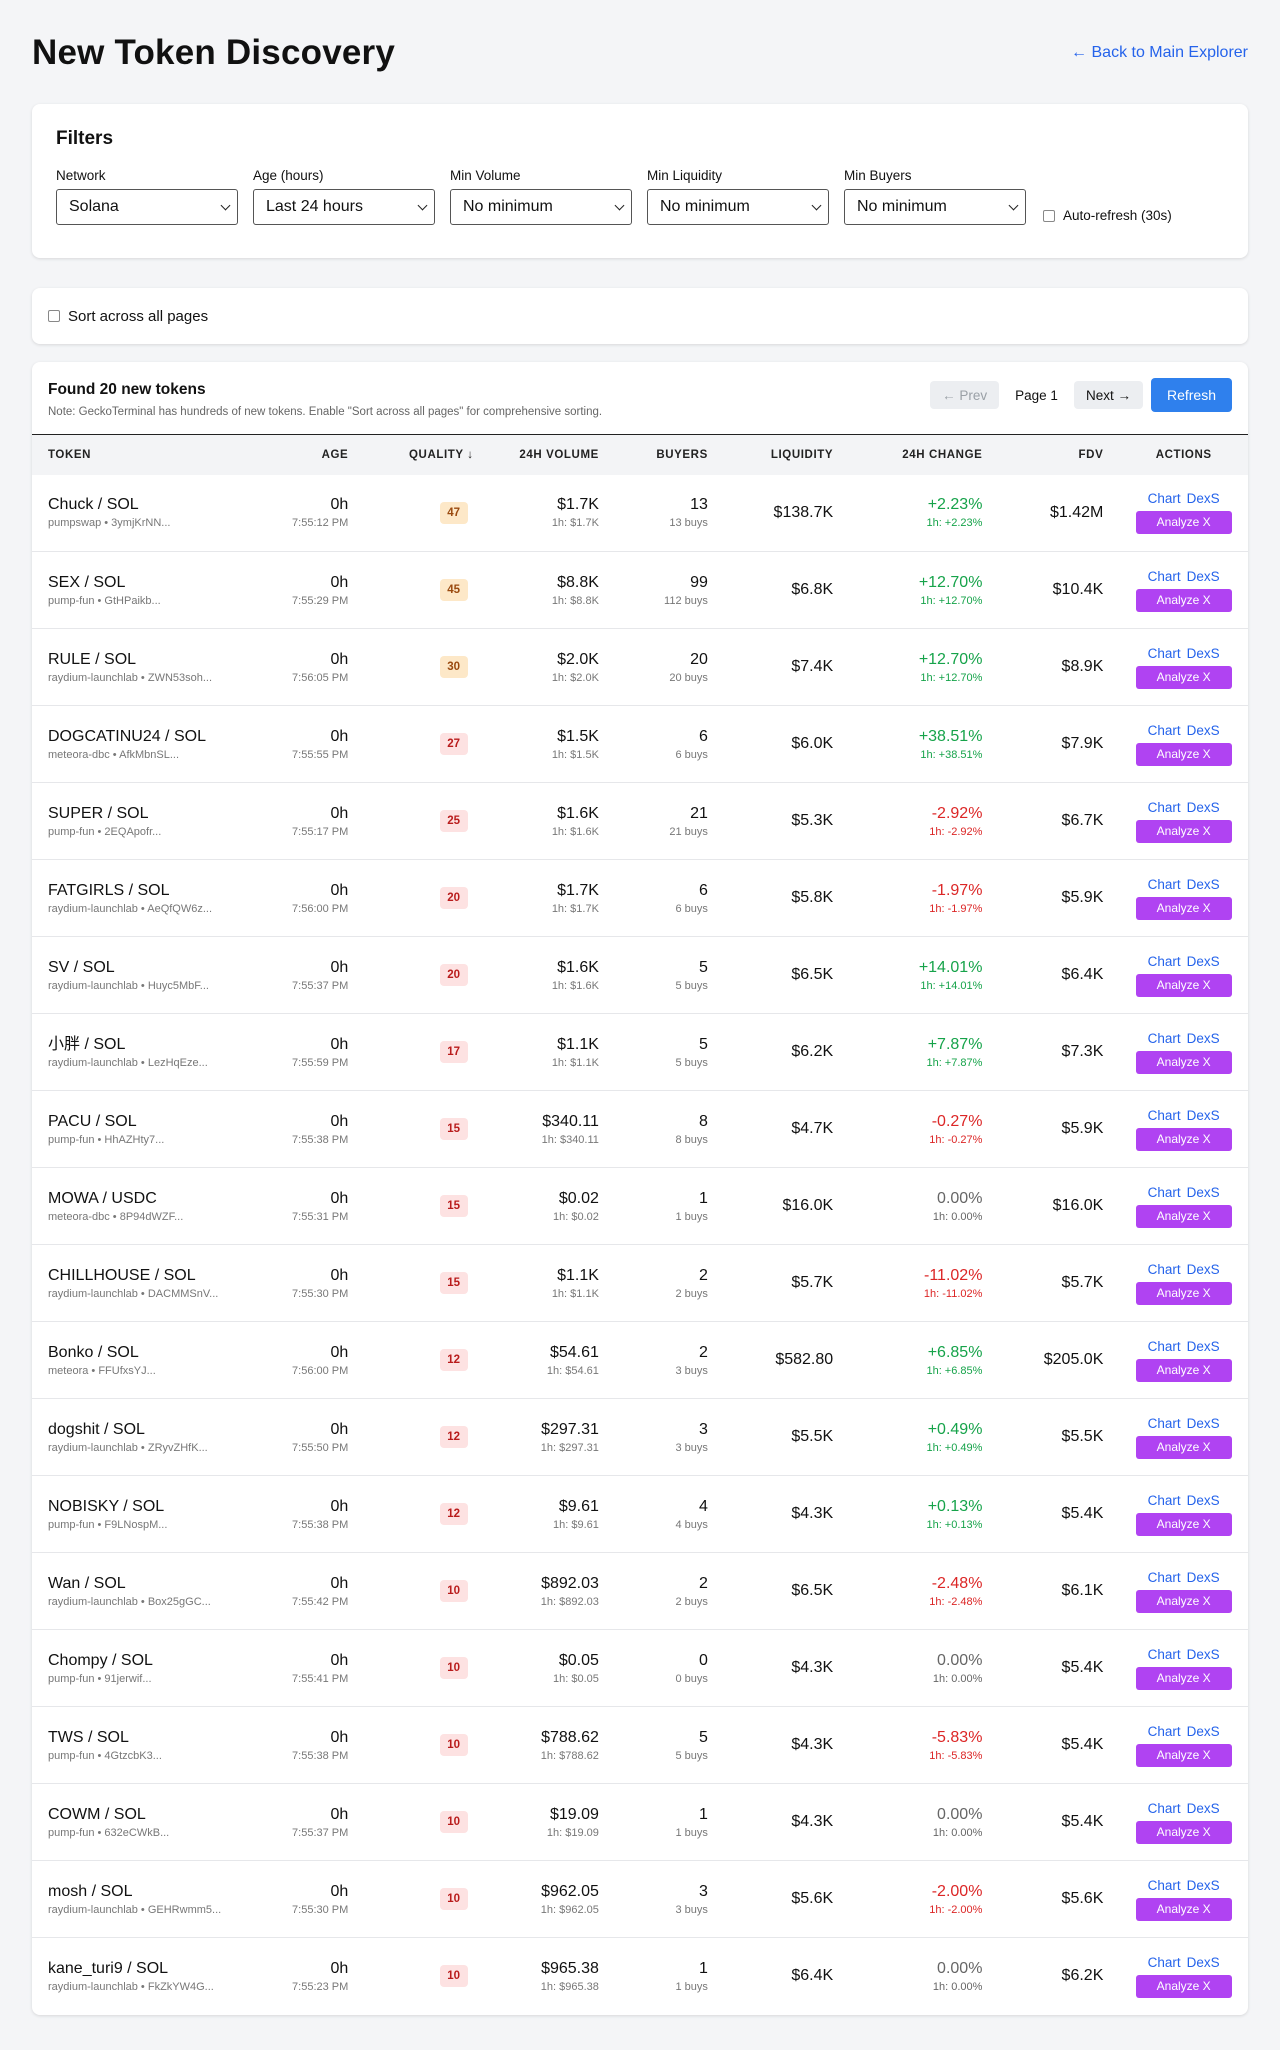 The height and width of the screenshot is (2050, 1280). Describe the element at coordinates (143, 1507) in the screenshot. I see `token-pair: NOBISKY / SOL` at that location.